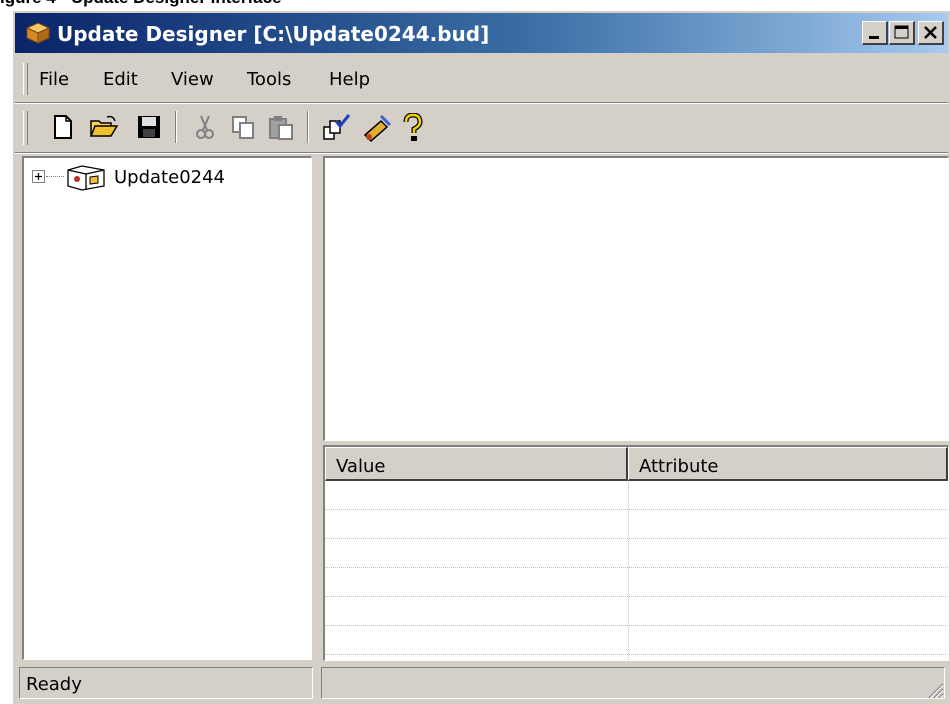 Image resolution: width=950 pixels, height=704 pixels. What do you see at coordinates (55, 176) in the screenshot?
I see `tree-connector` at bounding box center [55, 176].